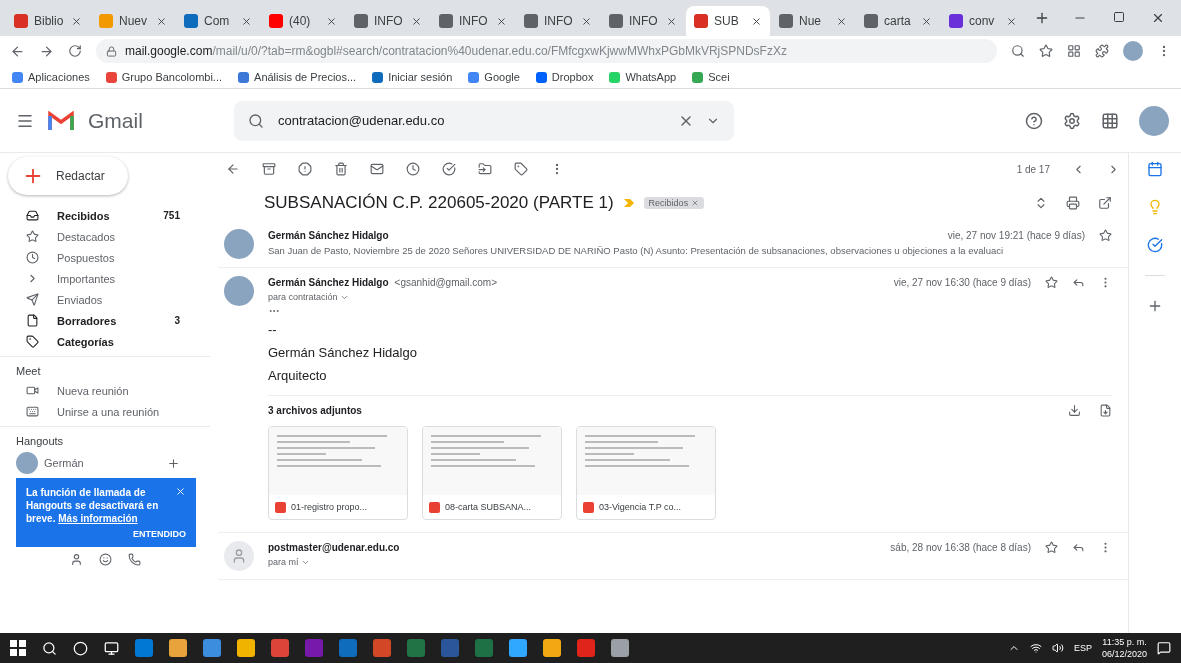 This screenshot has height=663, width=1181. Describe the element at coordinates (485, 169) in the screenshot. I see `move-icon` at that location.